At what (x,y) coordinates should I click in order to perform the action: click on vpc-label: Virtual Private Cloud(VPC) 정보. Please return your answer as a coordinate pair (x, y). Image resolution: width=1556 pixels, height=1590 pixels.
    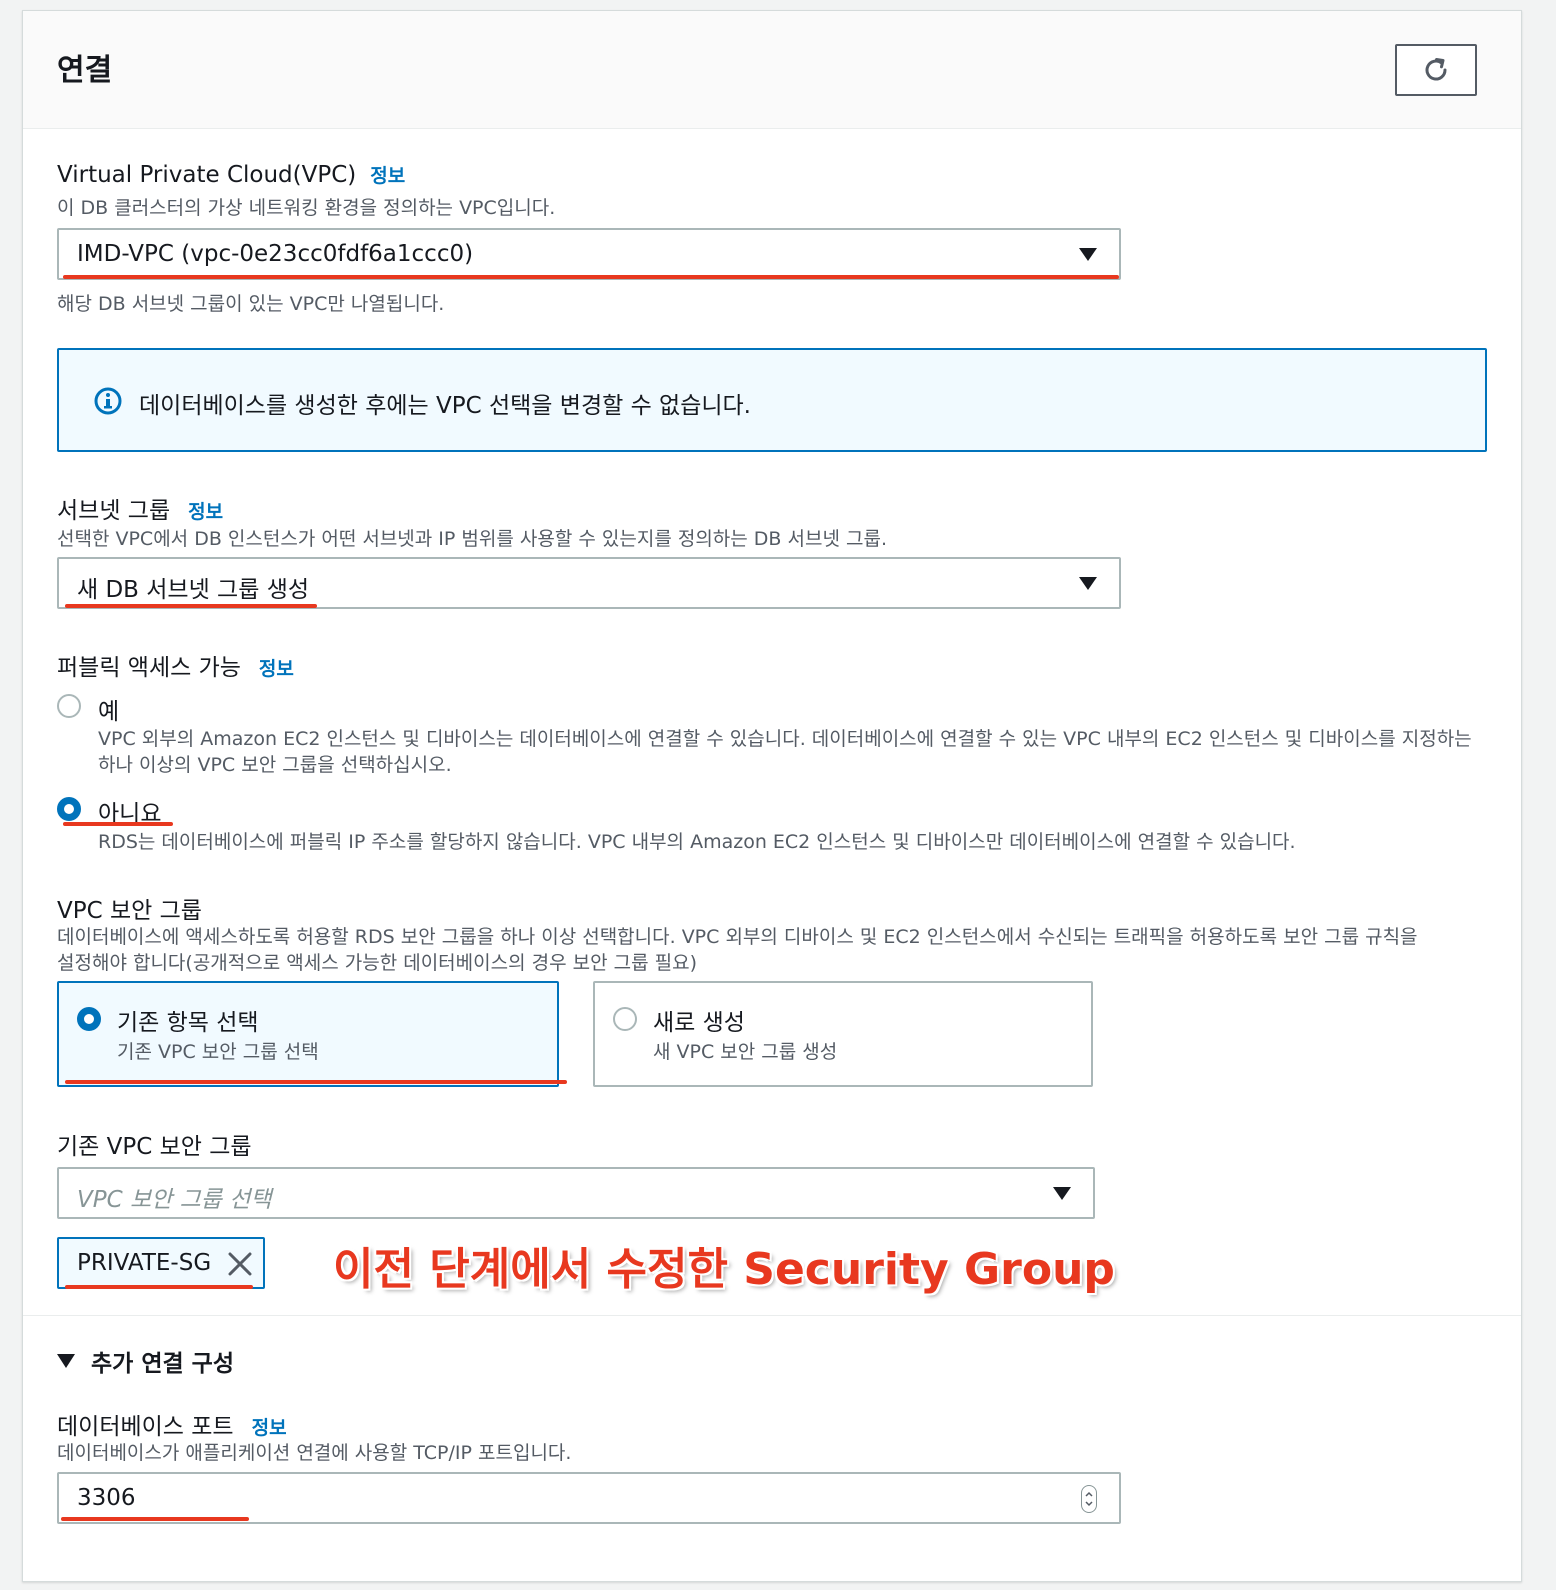
    Looking at the image, I should click on (231, 174).